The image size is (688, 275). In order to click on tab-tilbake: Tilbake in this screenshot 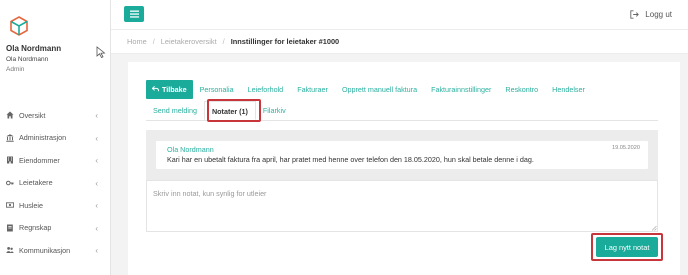, I will do `click(169, 89)`.